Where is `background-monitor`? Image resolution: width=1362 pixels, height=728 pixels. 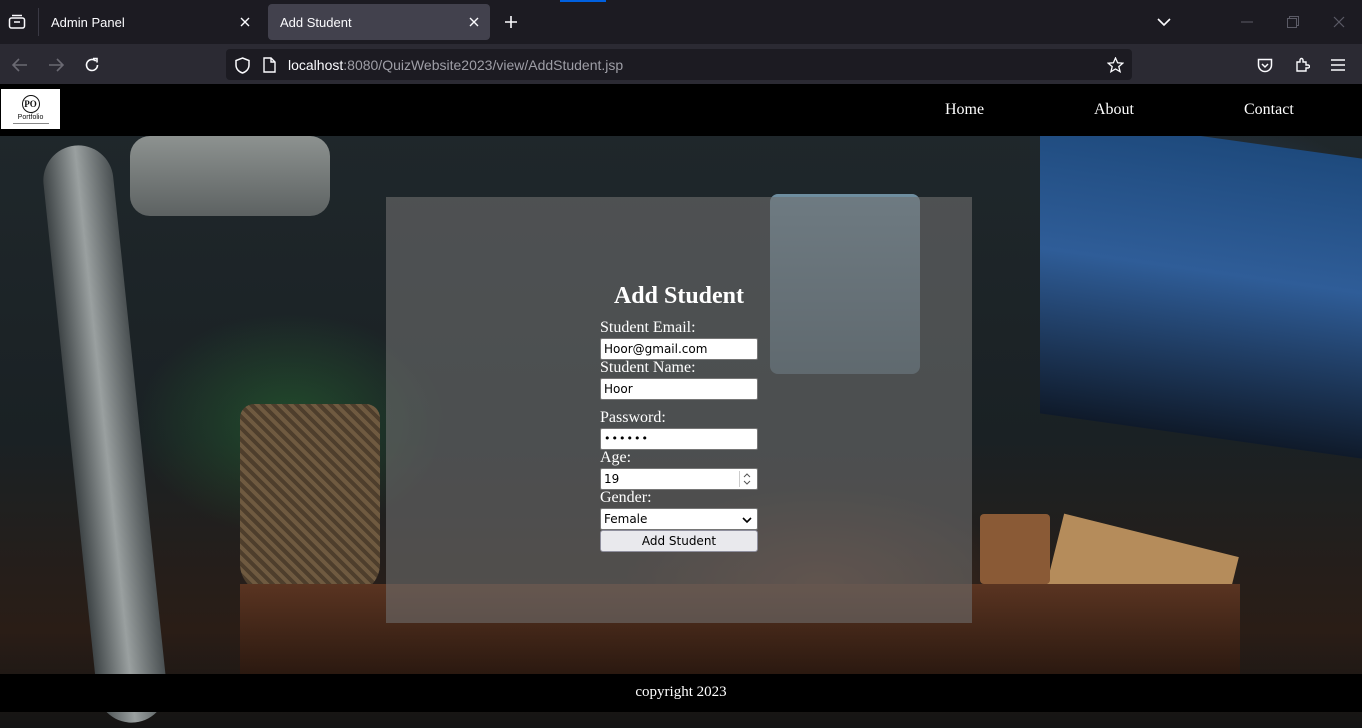
background-monitor is located at coordinates (1201, 286).